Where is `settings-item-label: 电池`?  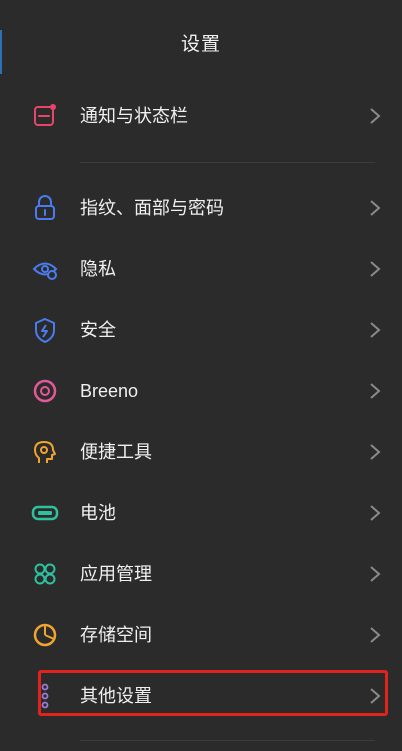
settings-item-label: 电池 is located at coordinates (98, 513).